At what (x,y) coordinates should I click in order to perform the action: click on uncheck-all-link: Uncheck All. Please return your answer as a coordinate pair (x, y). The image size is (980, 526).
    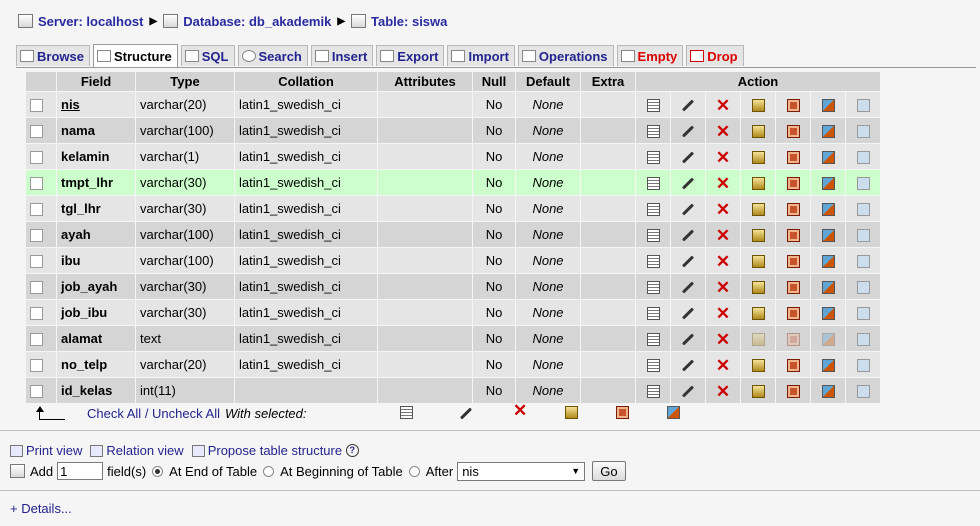
    Looking at the image, I should click on (186, 413).